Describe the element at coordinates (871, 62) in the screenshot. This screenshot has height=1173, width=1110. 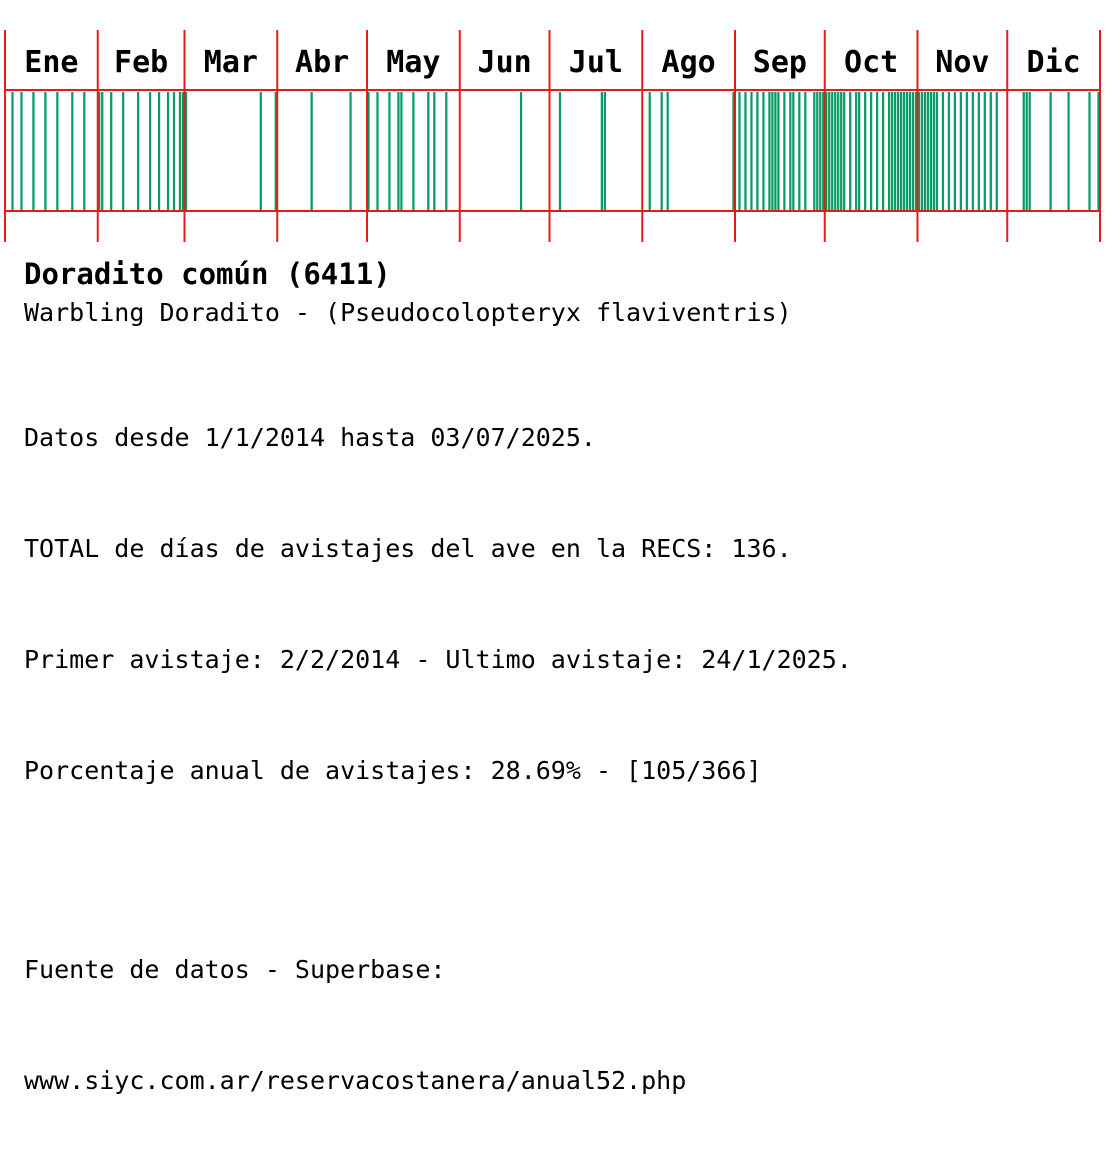
I see `month-label-oct: Oct` at that location.